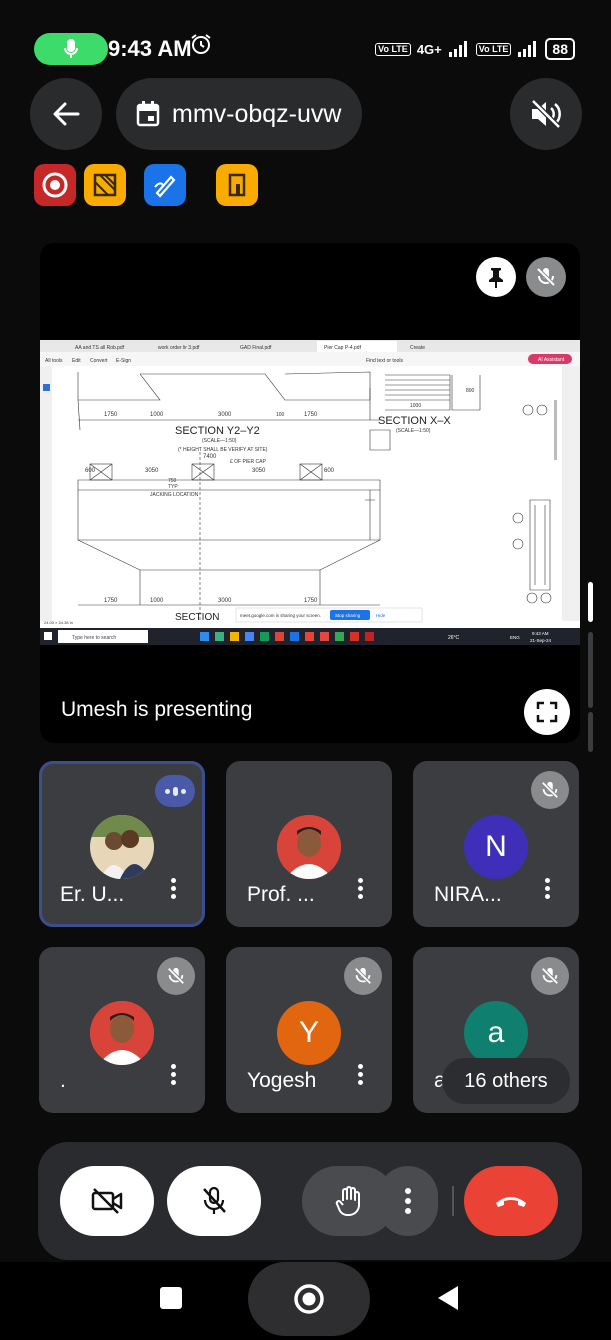  What do you see at coordinates (100, 348) in the screenshot?
I see `screen-tab: AA and TS all Rob.pdf` at bounding box center [100, 348].